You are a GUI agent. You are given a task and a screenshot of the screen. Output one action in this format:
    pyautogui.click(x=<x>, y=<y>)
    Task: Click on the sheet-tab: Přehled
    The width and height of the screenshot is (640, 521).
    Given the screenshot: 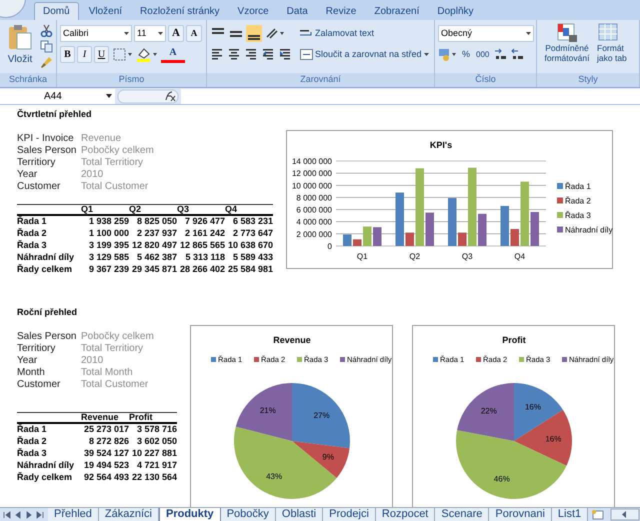 What is the action you would take?
    pyautogui.click(x=73, y=514)
    